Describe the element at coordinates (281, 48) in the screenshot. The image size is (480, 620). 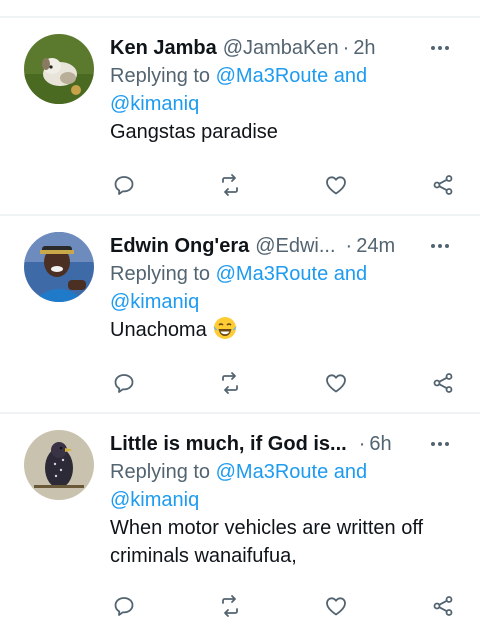
I see `user-handle: @JambaKen` at that location.